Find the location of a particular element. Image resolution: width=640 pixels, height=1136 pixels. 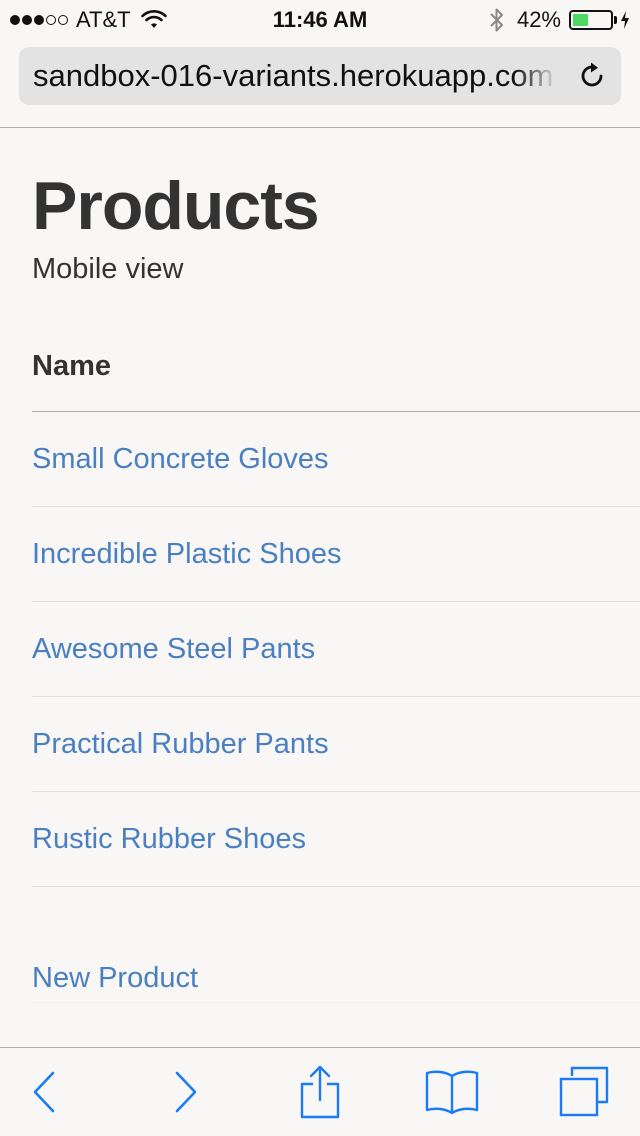

address-bar: sandbox-016-variants.herokuapp.com is located at coordinates (320, 76).